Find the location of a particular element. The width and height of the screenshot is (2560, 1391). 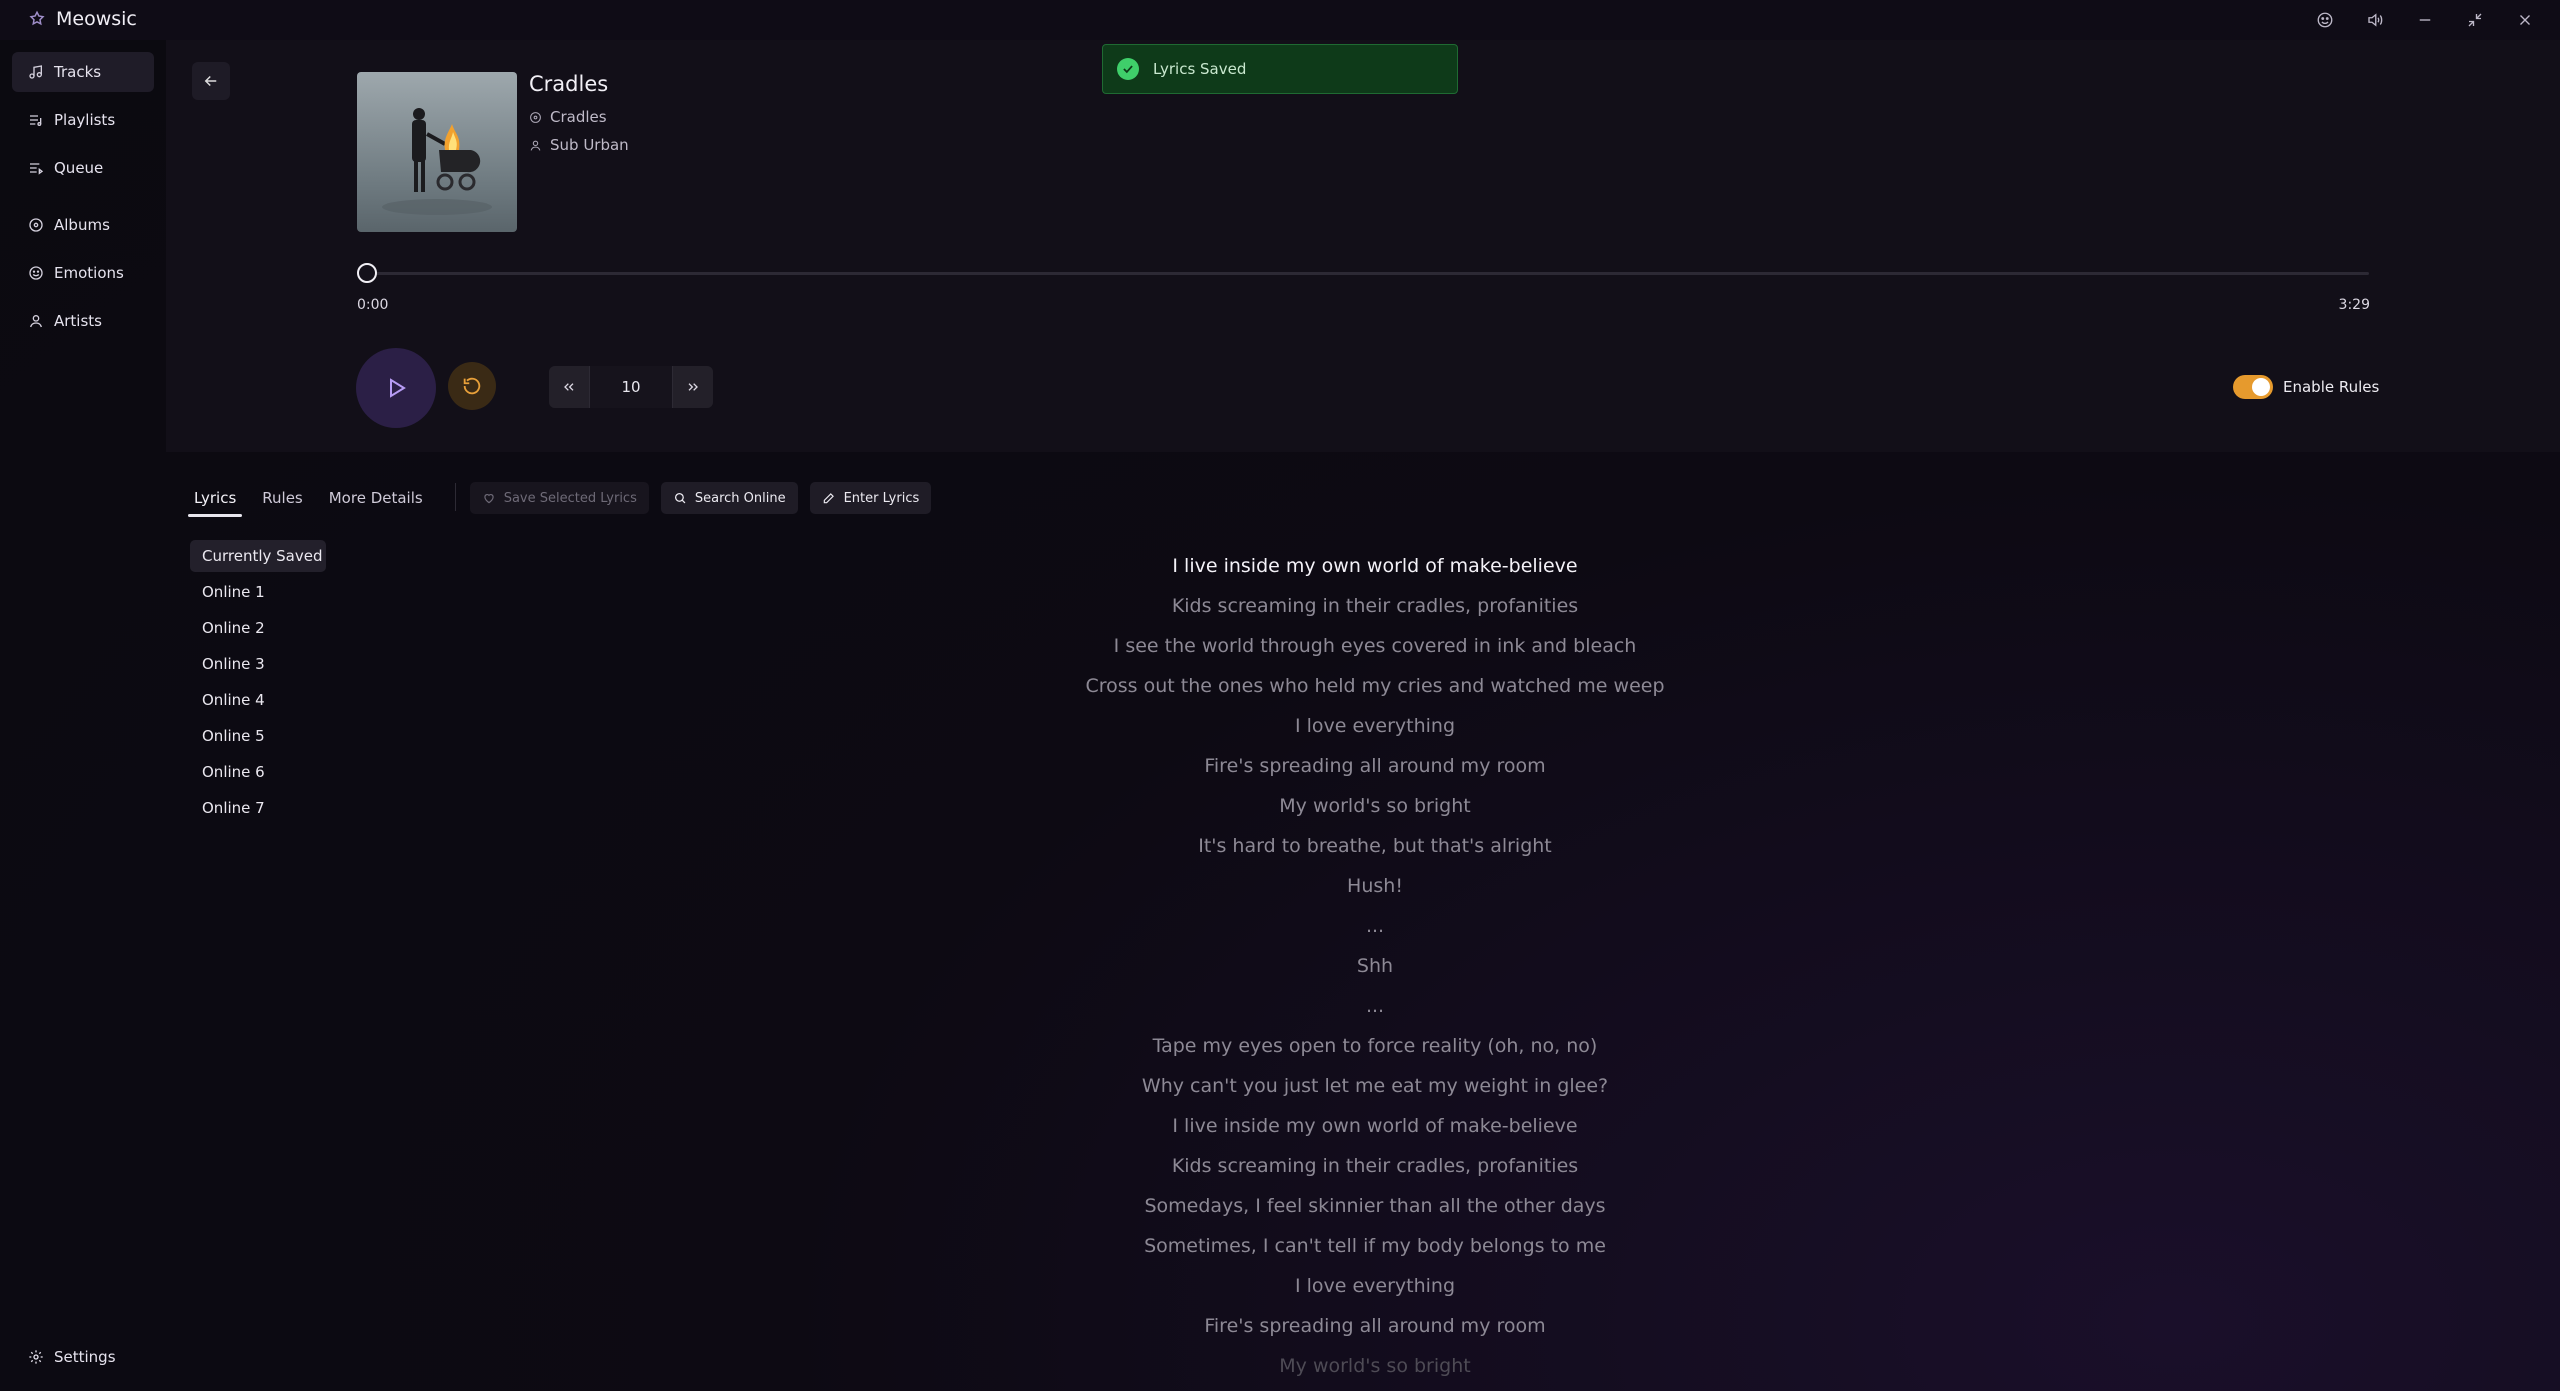

search-online-label: Search Online is located at coordinates (740, 498).